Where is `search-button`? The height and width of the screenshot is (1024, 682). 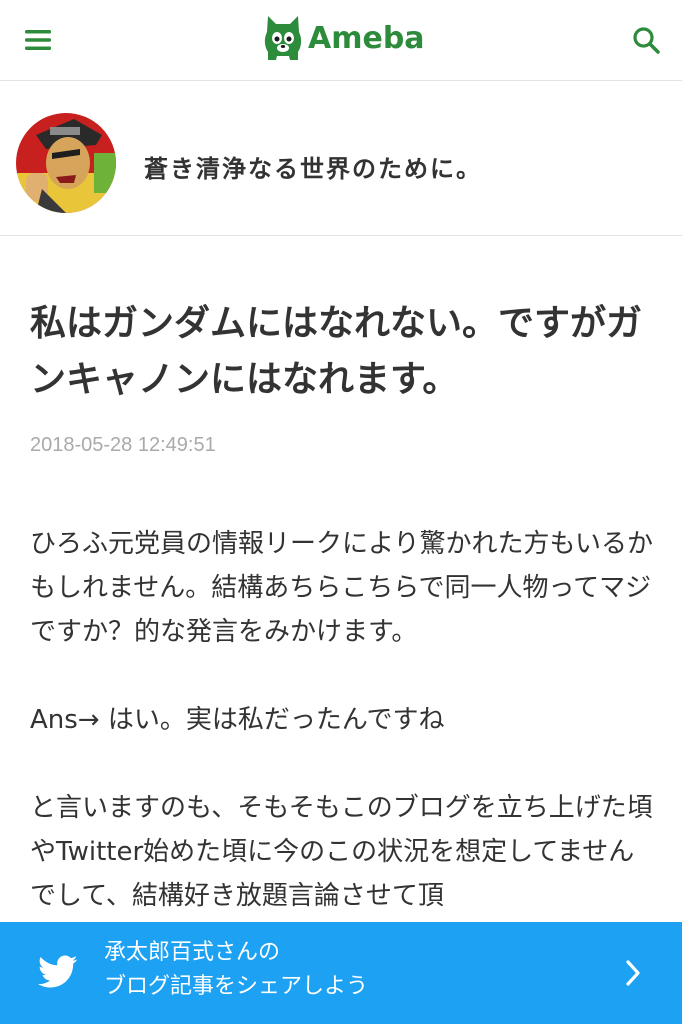
search-button is located at coordinates (646, 40).